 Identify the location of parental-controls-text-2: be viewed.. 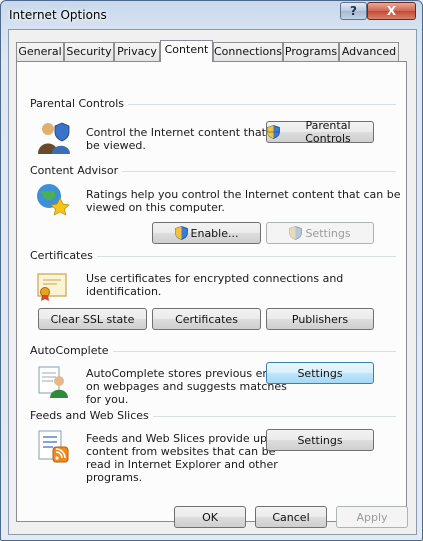
(116, 145).